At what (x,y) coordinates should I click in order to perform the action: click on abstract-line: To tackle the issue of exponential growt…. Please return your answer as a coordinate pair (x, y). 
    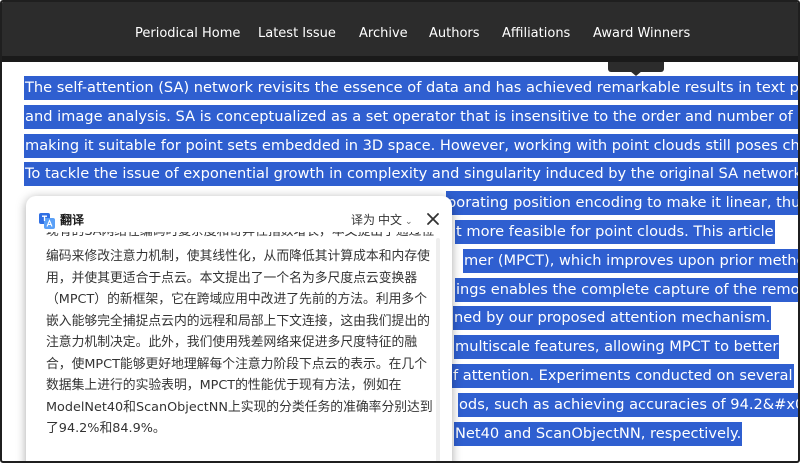
    Looking at the image, I should click on (411, 173).